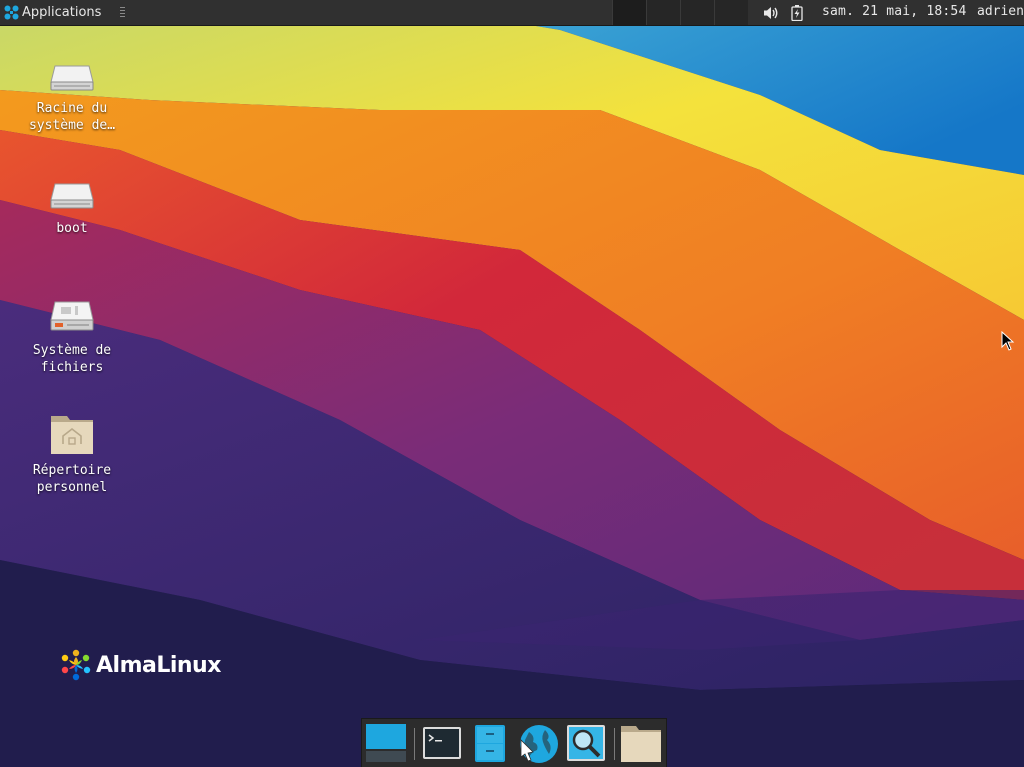 The height and width of the screenshot is (767, 1024). Describe the element at coordinates (894, 11) in the screenshot. I see `clock: sam. 21 mai, 18:54` at that location.